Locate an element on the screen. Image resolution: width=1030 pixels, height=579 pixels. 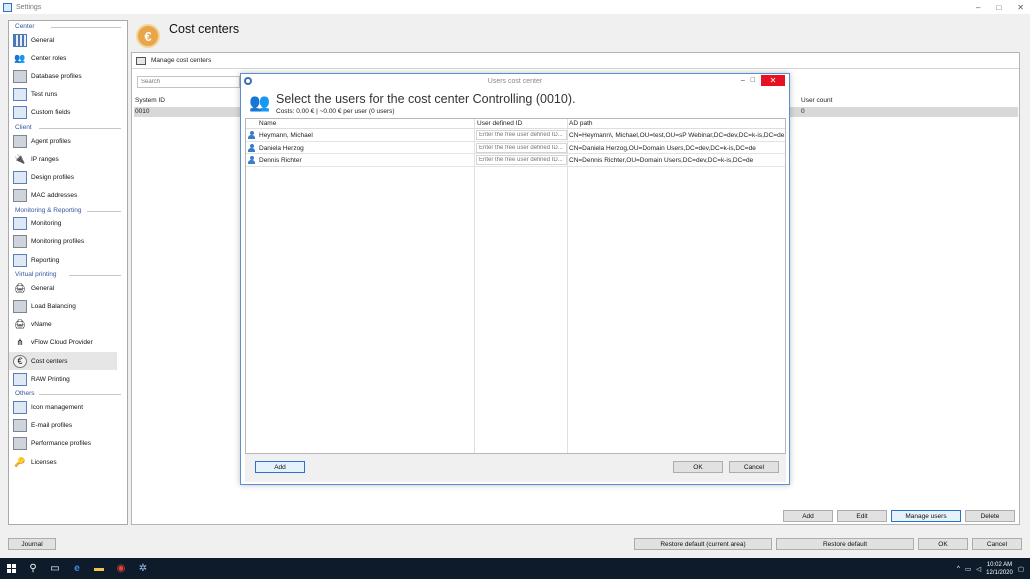
start-button is located at coordinates (11, 568).